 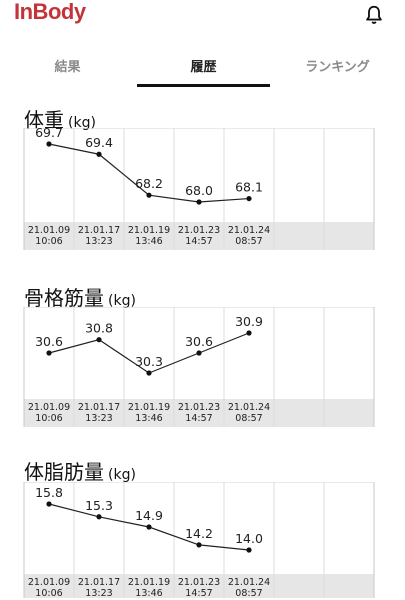 What do you see at coordinates (249, 321) in the screenshot?
I see `data-label: 30.9` at bounding box center [249, 321].